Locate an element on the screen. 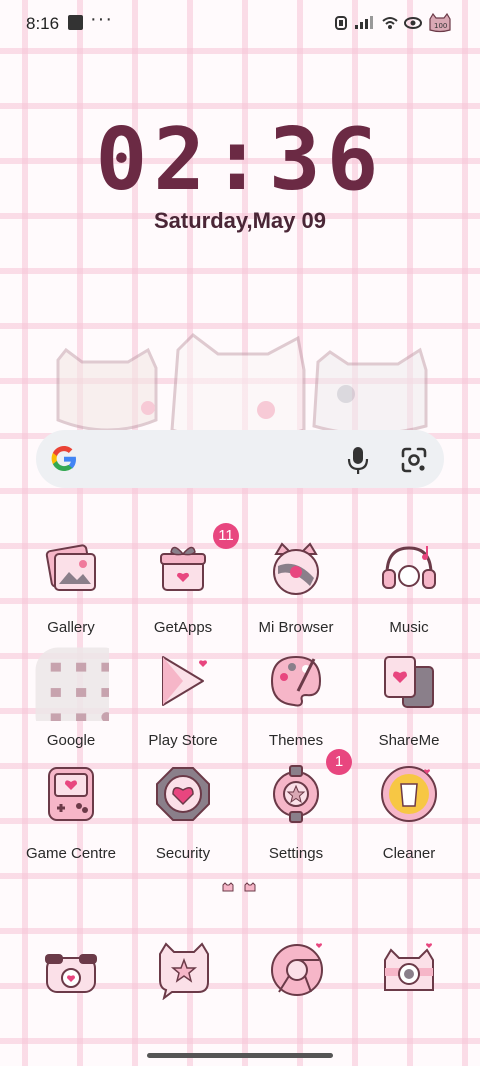  play-store-icon is located at coordinates (184, 681).